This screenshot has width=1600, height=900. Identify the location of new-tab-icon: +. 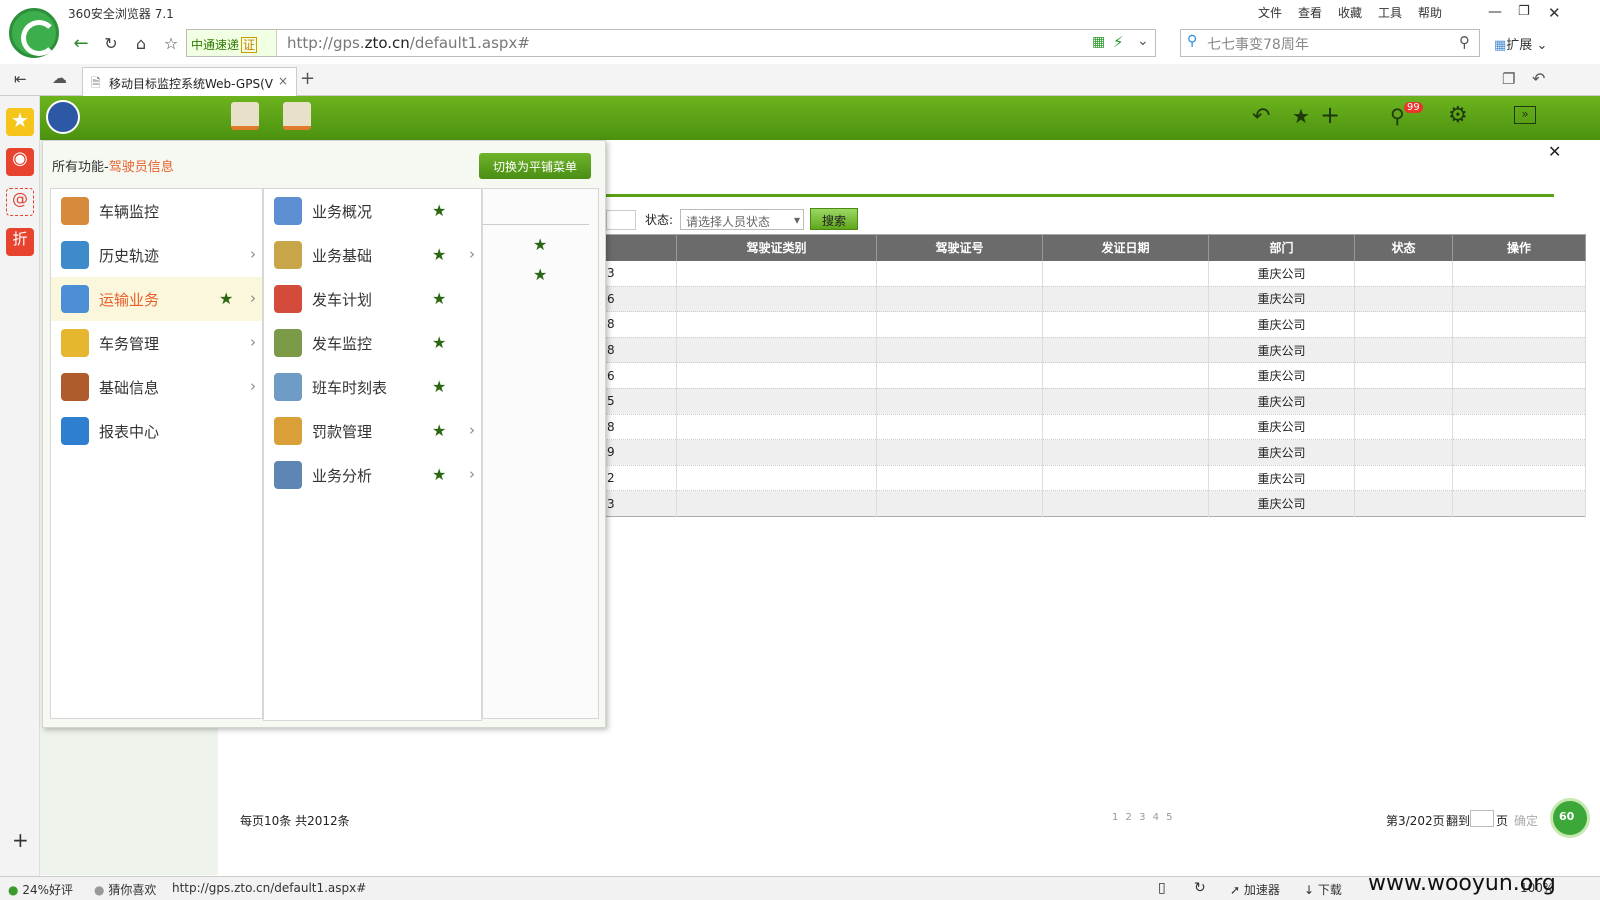
(307, 78).